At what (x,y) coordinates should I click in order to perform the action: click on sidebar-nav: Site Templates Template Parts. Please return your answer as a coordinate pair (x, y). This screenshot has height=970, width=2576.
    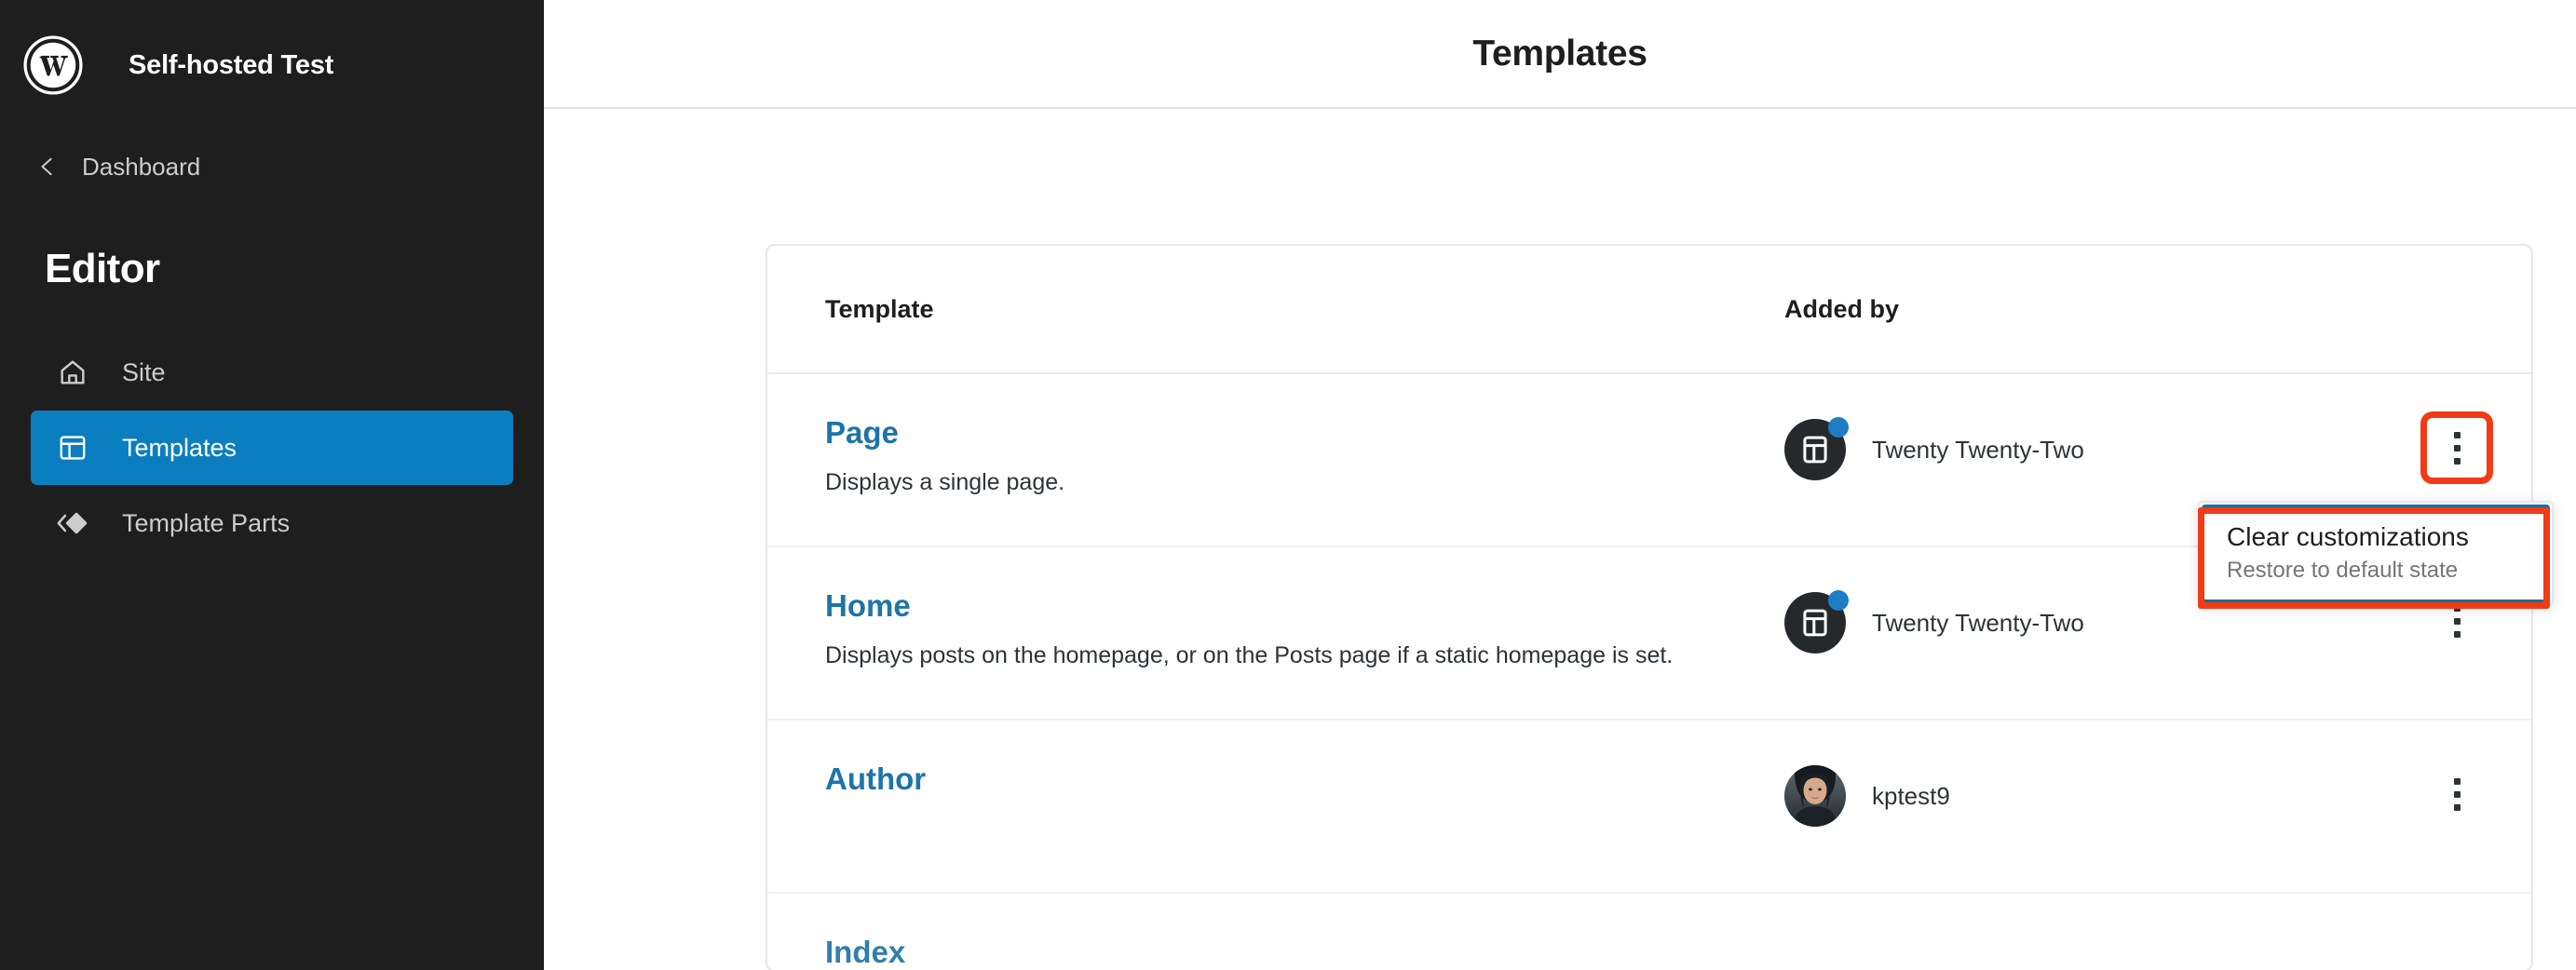
    Looking at the image, I should click on (272, 447).